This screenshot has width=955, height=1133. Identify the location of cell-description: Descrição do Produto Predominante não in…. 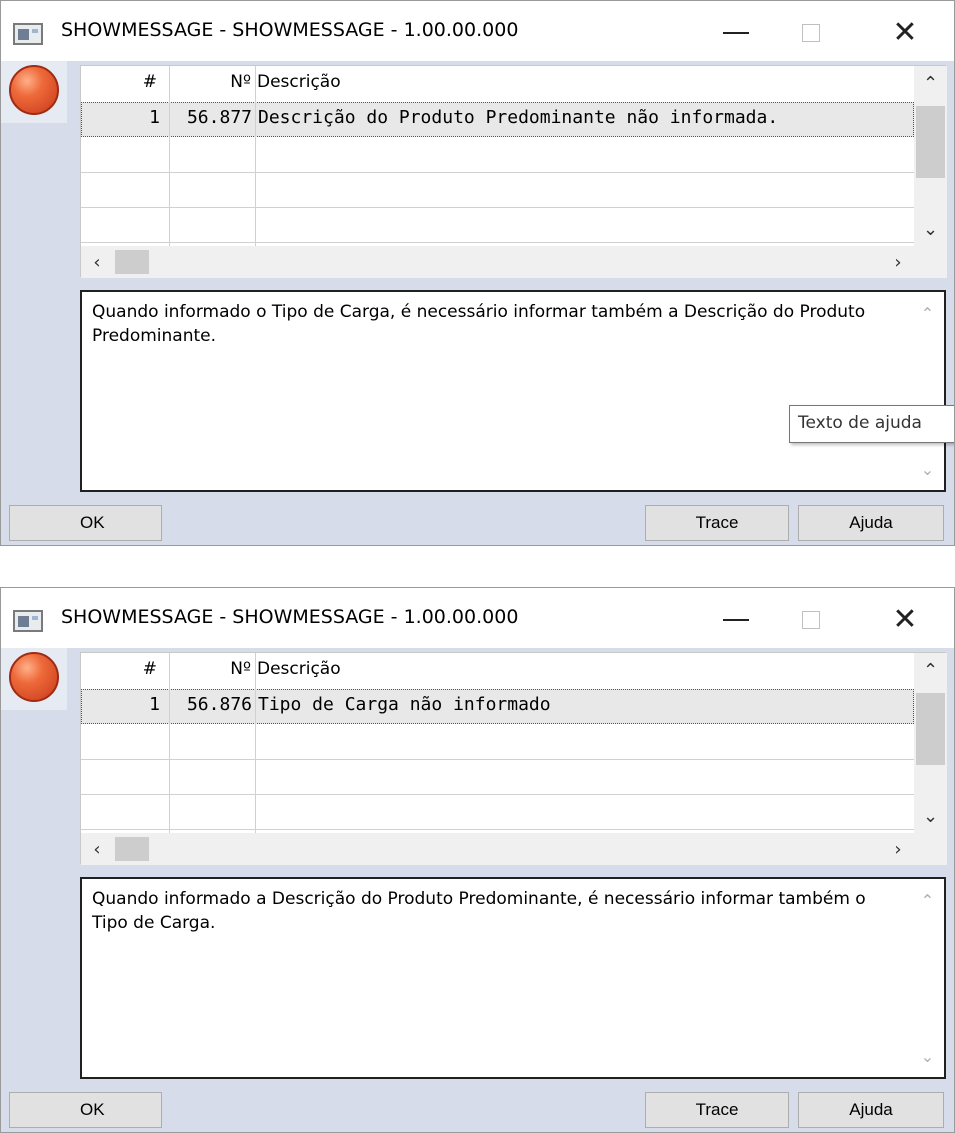
(518, 117).